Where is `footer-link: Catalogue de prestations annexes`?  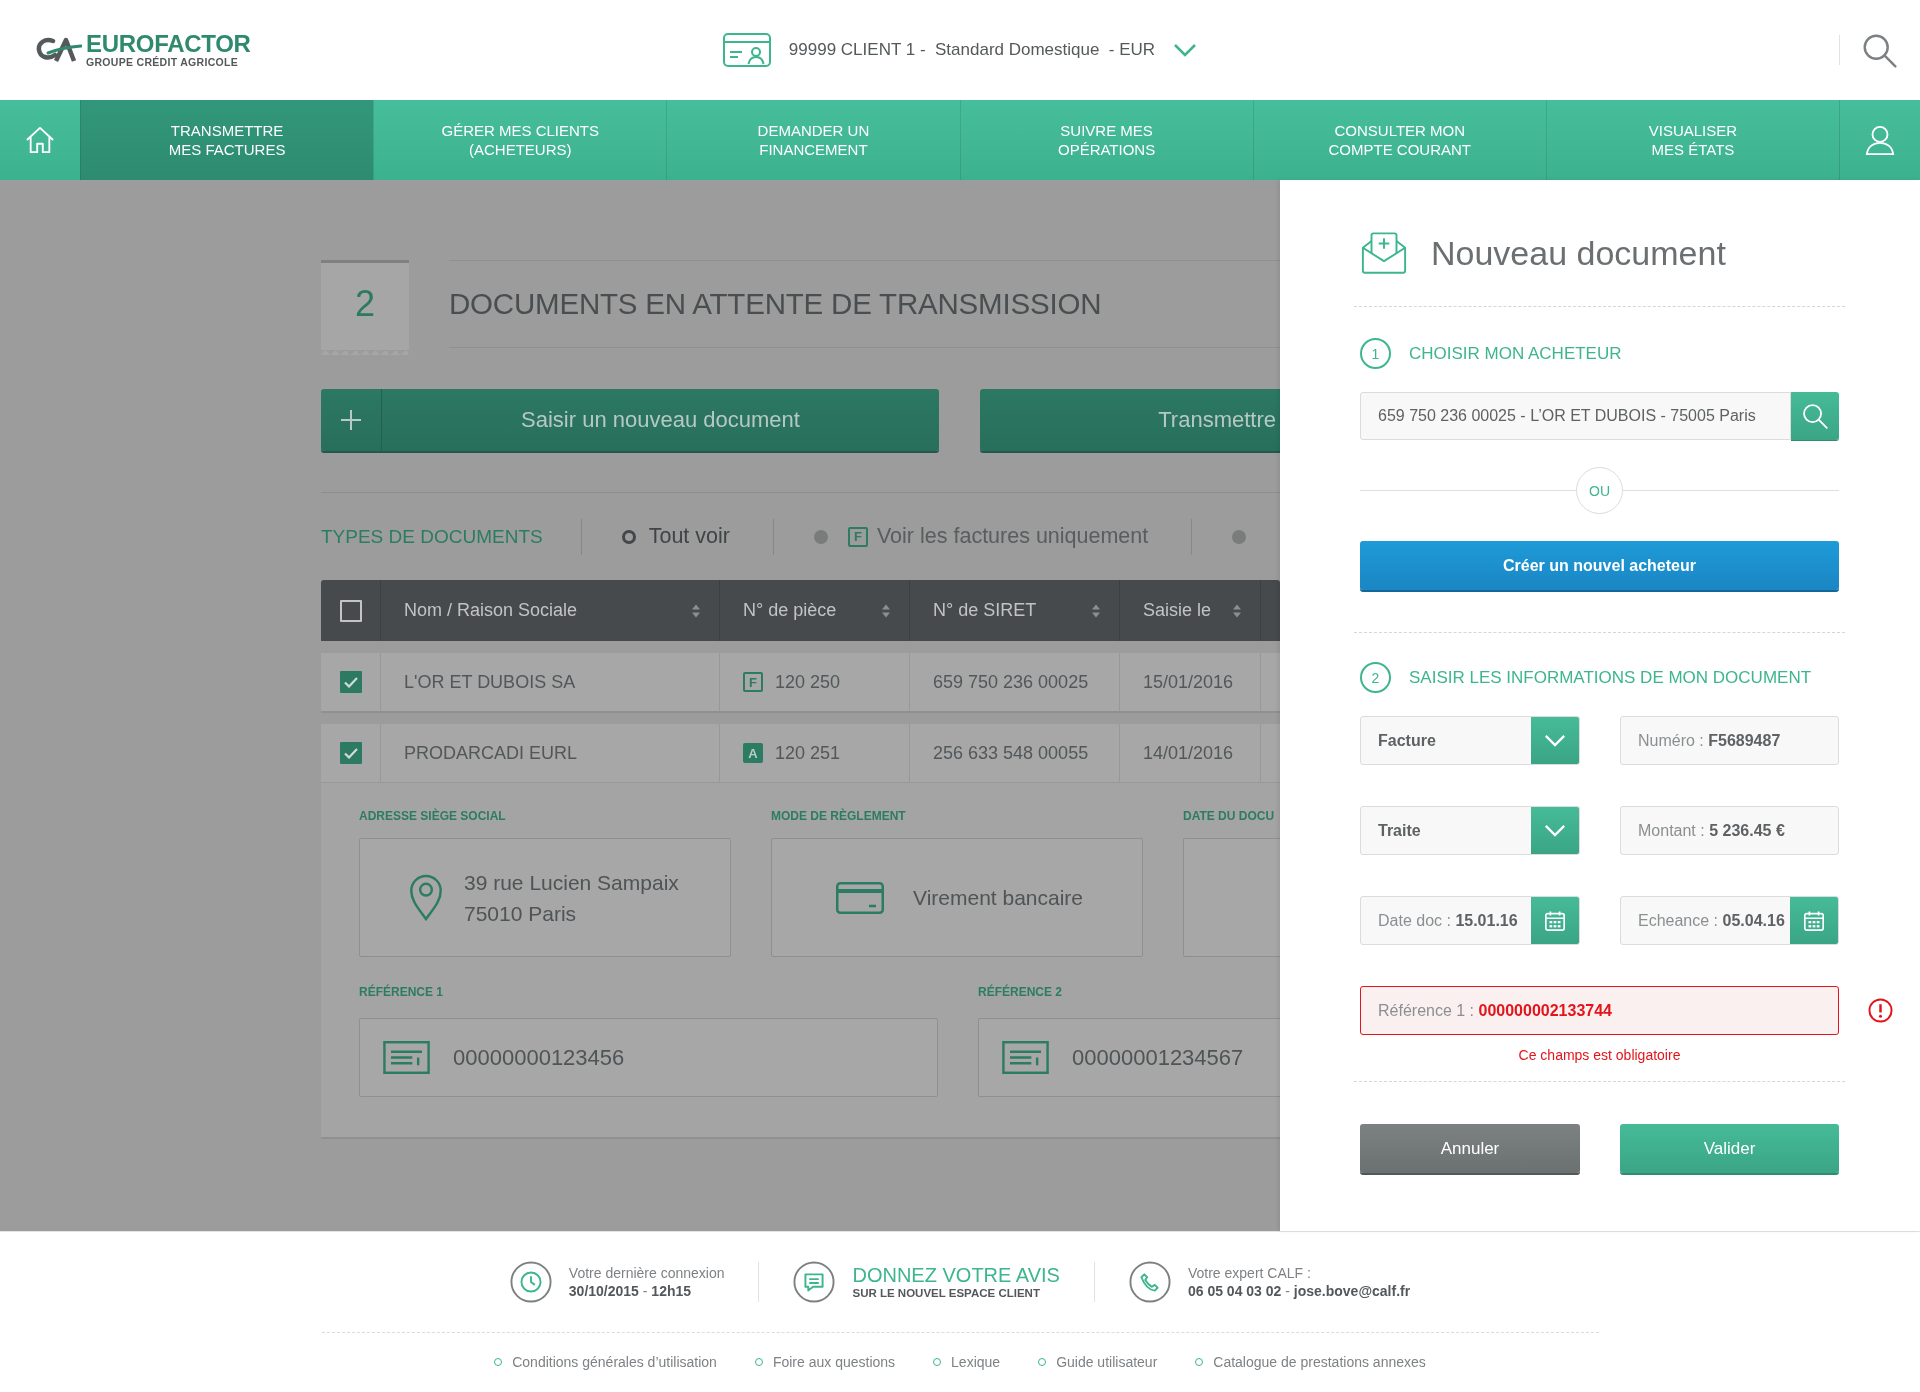 footer-link: Catalogue de prestations annexes is located at coordinates (1310, 1362).